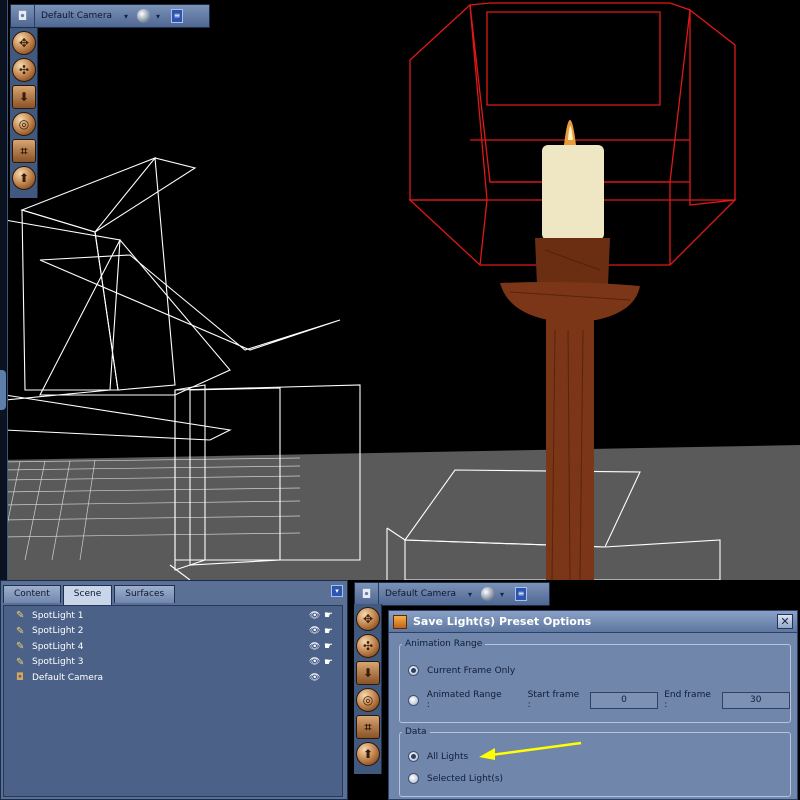 The width and height of the screenshot is (800, 800). I want to click on scene-item-default-camera: ◘ Default Camera 👁, so click(173, 678).